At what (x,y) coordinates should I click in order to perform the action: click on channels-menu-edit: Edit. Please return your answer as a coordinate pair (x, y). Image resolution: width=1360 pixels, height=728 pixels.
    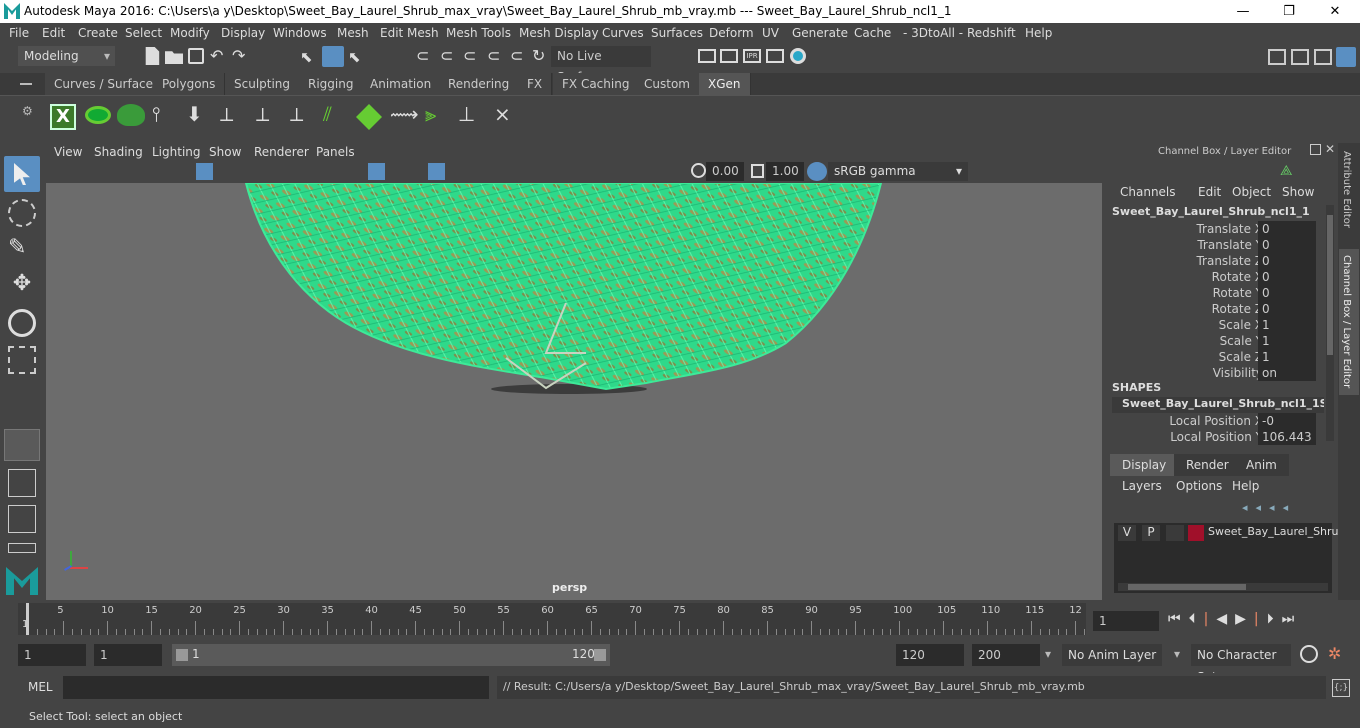
    Looking at the image, I should click on (1209, 192).